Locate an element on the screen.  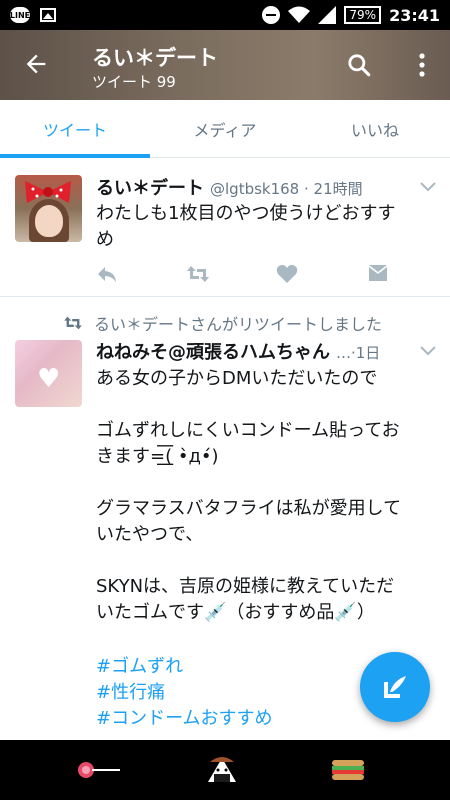
tweet-author: ねねみそ@頑張るハムちゃん …·1日 is located at coordinates (238, 351).